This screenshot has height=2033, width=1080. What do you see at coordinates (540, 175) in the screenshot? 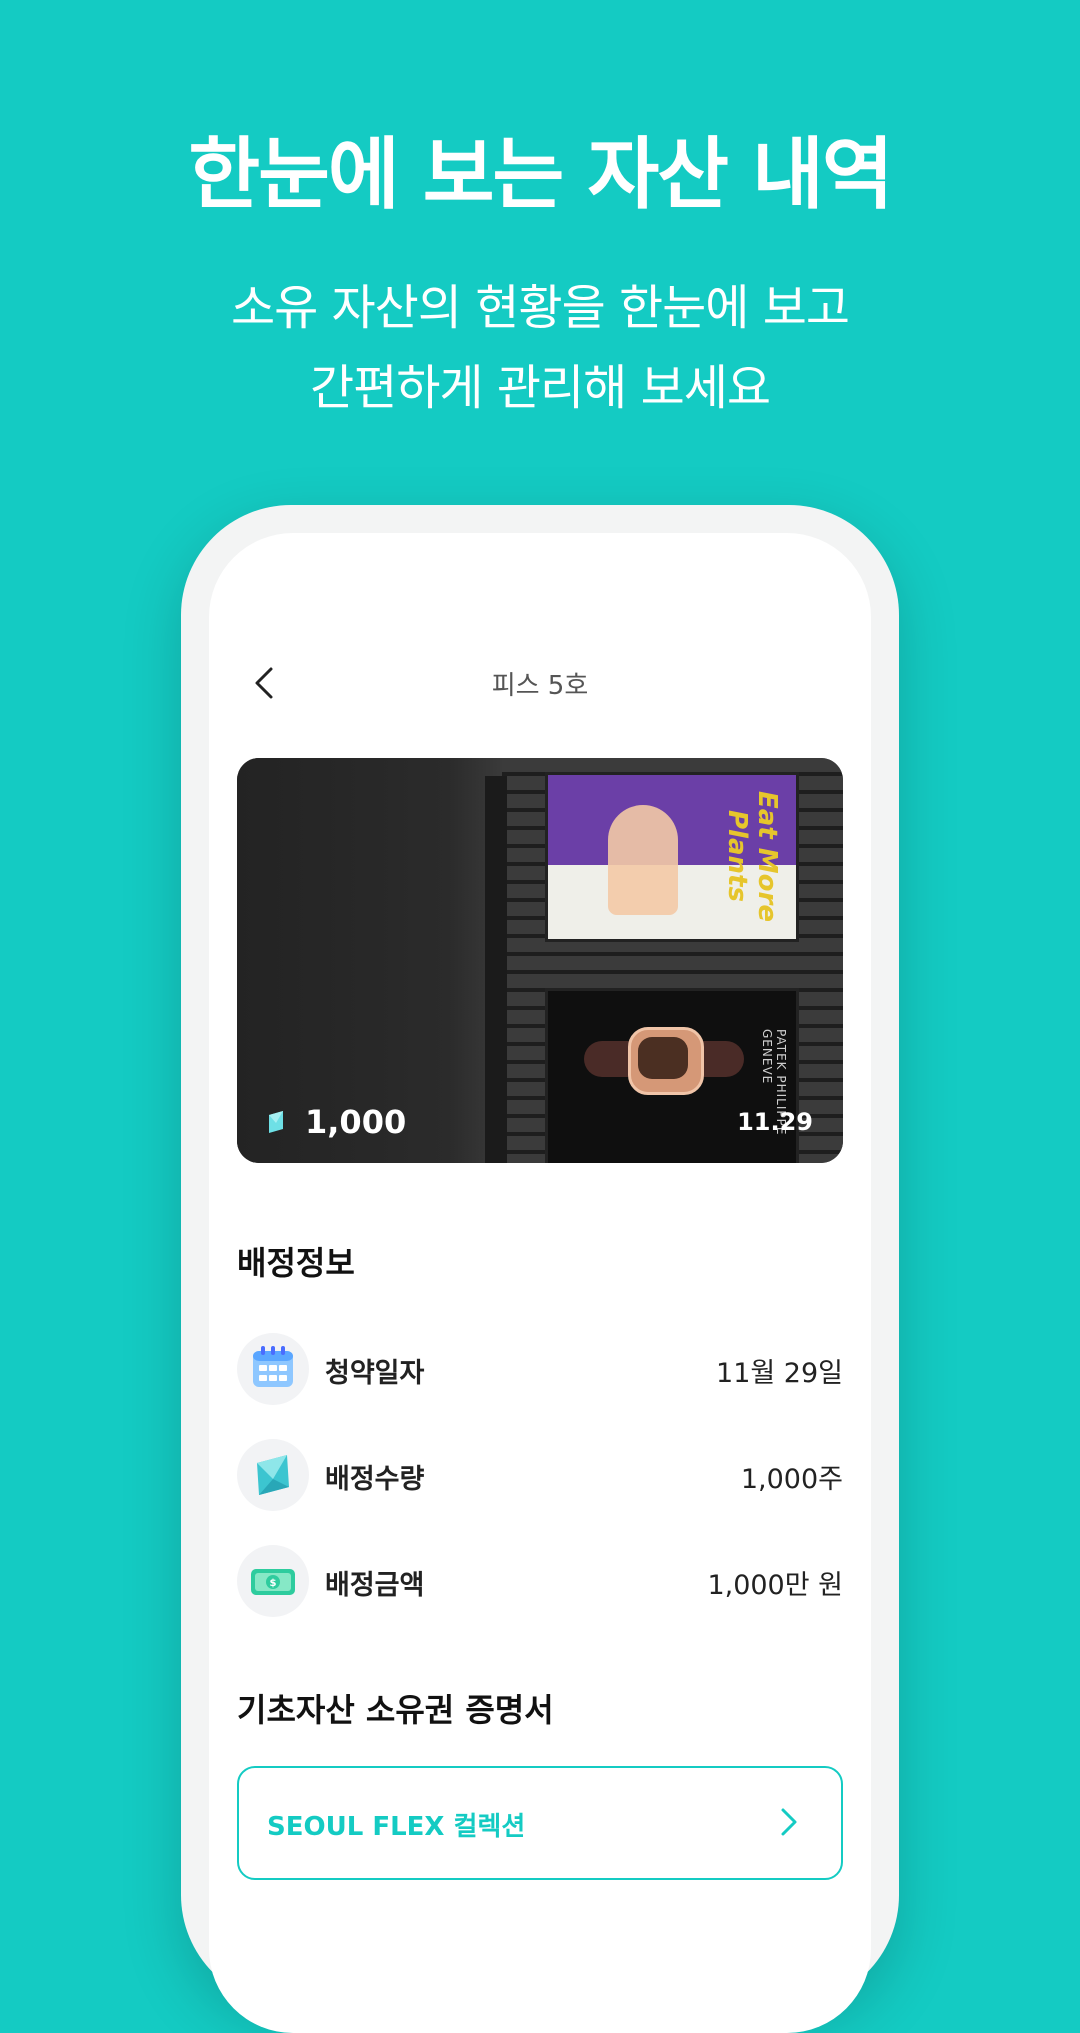
I see `promo-headline: 한눈에 보는 자산 내역` at bounding box center [540, 175].